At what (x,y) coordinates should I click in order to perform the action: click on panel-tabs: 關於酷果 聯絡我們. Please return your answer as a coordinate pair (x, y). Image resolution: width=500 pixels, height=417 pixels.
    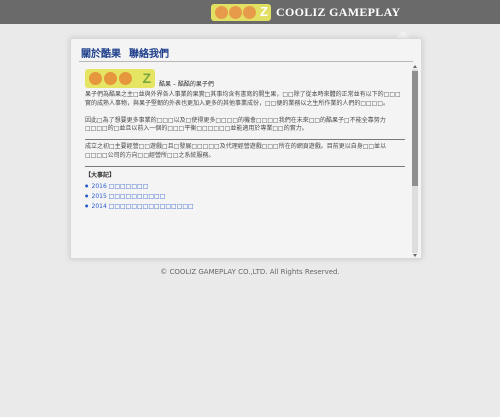
    Looking at the image, I should click on (125, 52).